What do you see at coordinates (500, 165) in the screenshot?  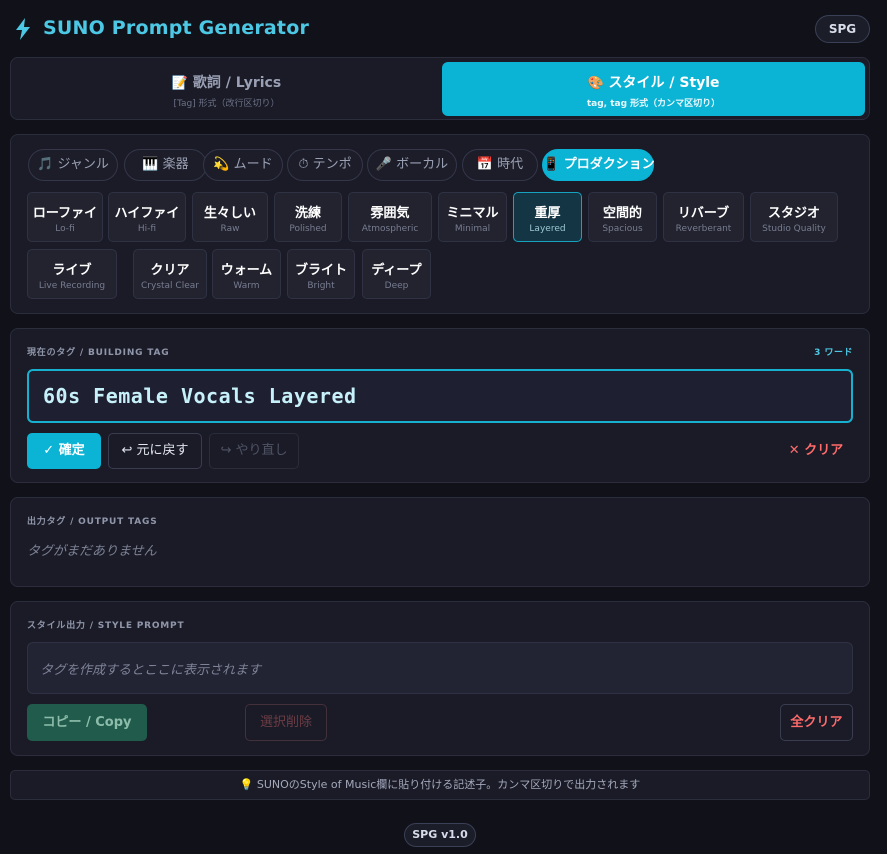 I see `category-tab-era: 📅 時代` at bounding box center [500, 165].